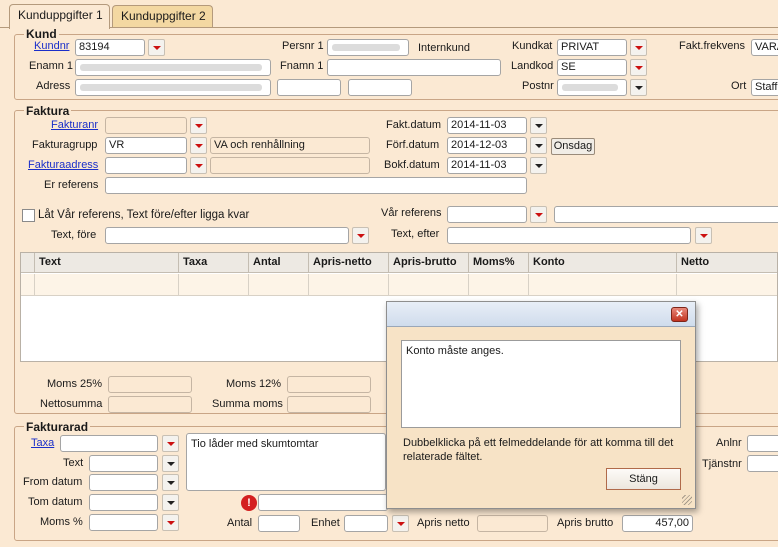 The height and width of the screenshot is (547, 778). I want to click on keep-references-checkbox, so click(28, 215).